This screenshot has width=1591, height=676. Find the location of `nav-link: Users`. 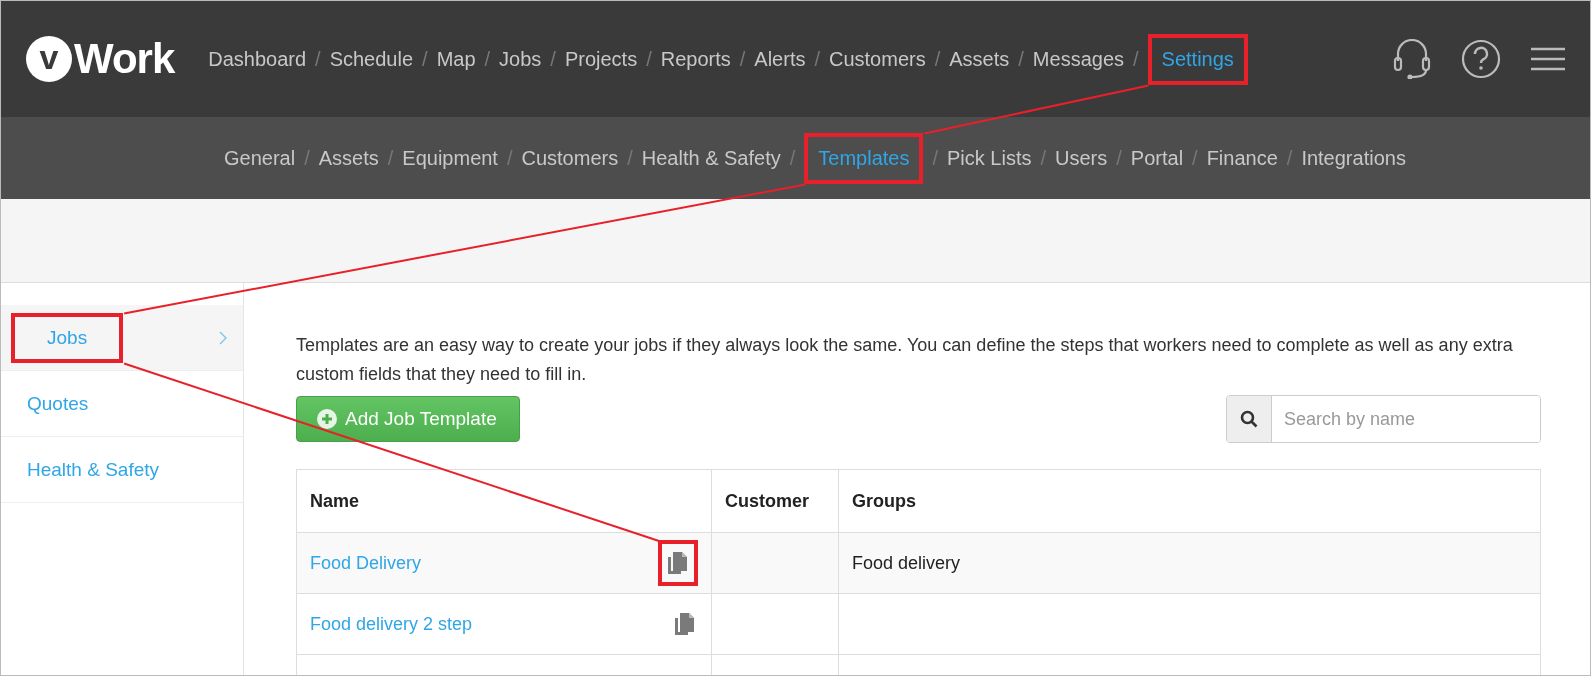

nav-link: Users is located at coordinates (1081, 158).